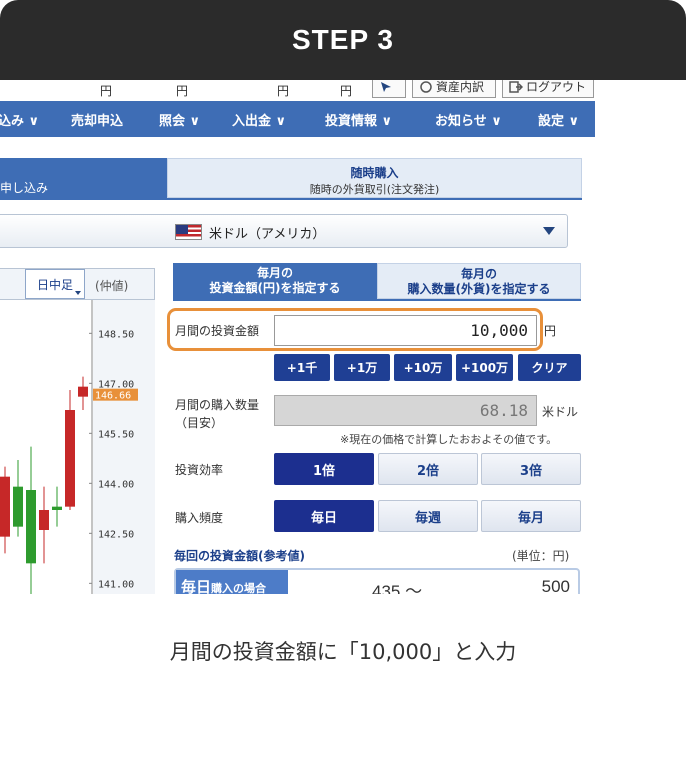 Image resolution: width=686 pixels, height=779 pixels. What do you see at coordinates (116, 584) in the screenshot?
I see `chart-tick-label: 141.00` at bounding box center [116, 584].